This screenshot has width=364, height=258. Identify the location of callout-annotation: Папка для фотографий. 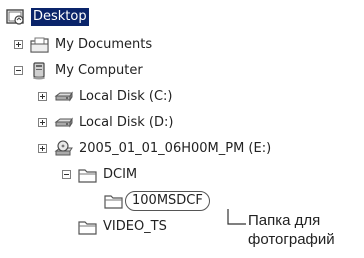
(291, 230).